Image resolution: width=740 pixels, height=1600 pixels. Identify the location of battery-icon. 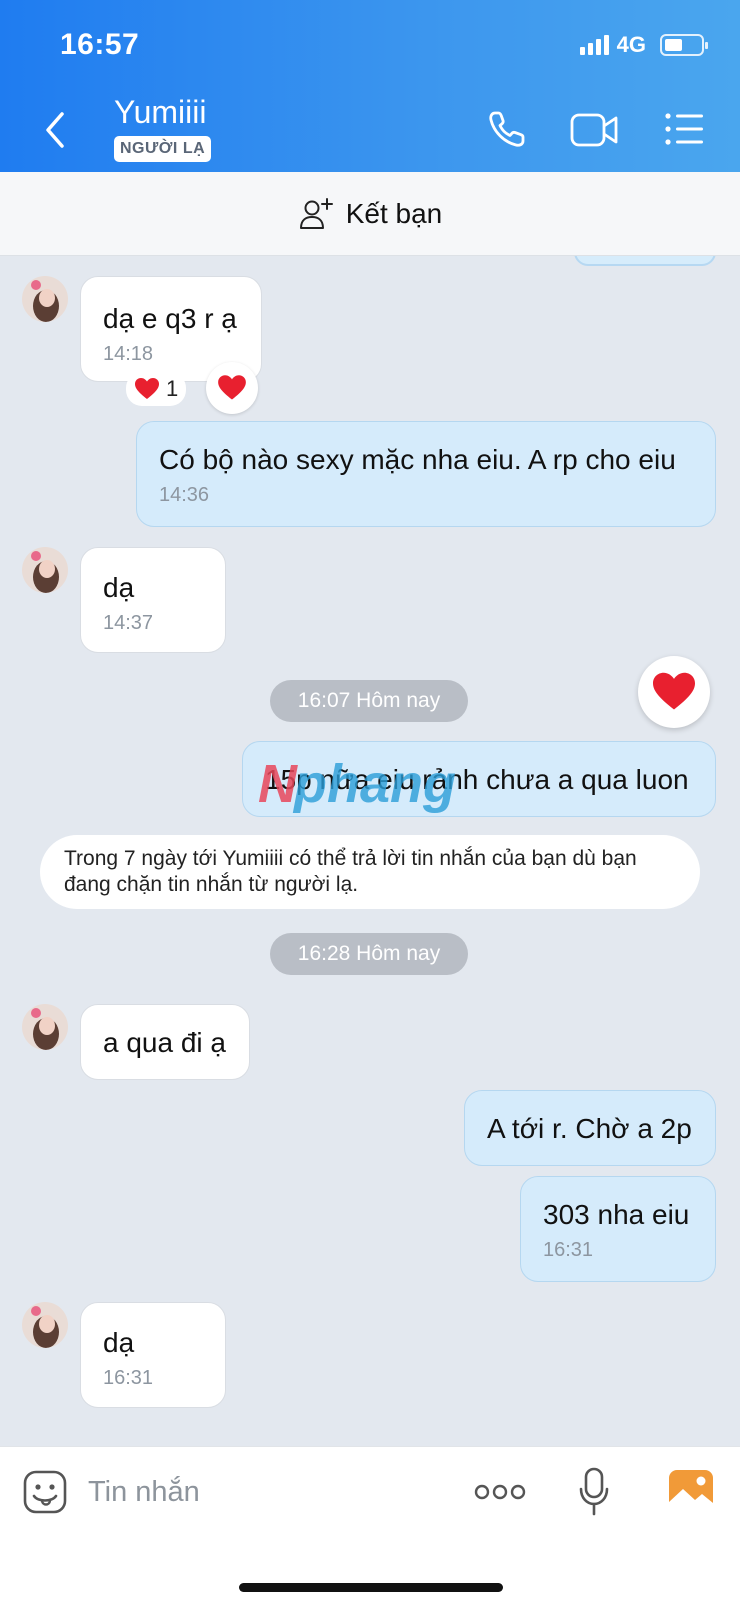
(684, 45).